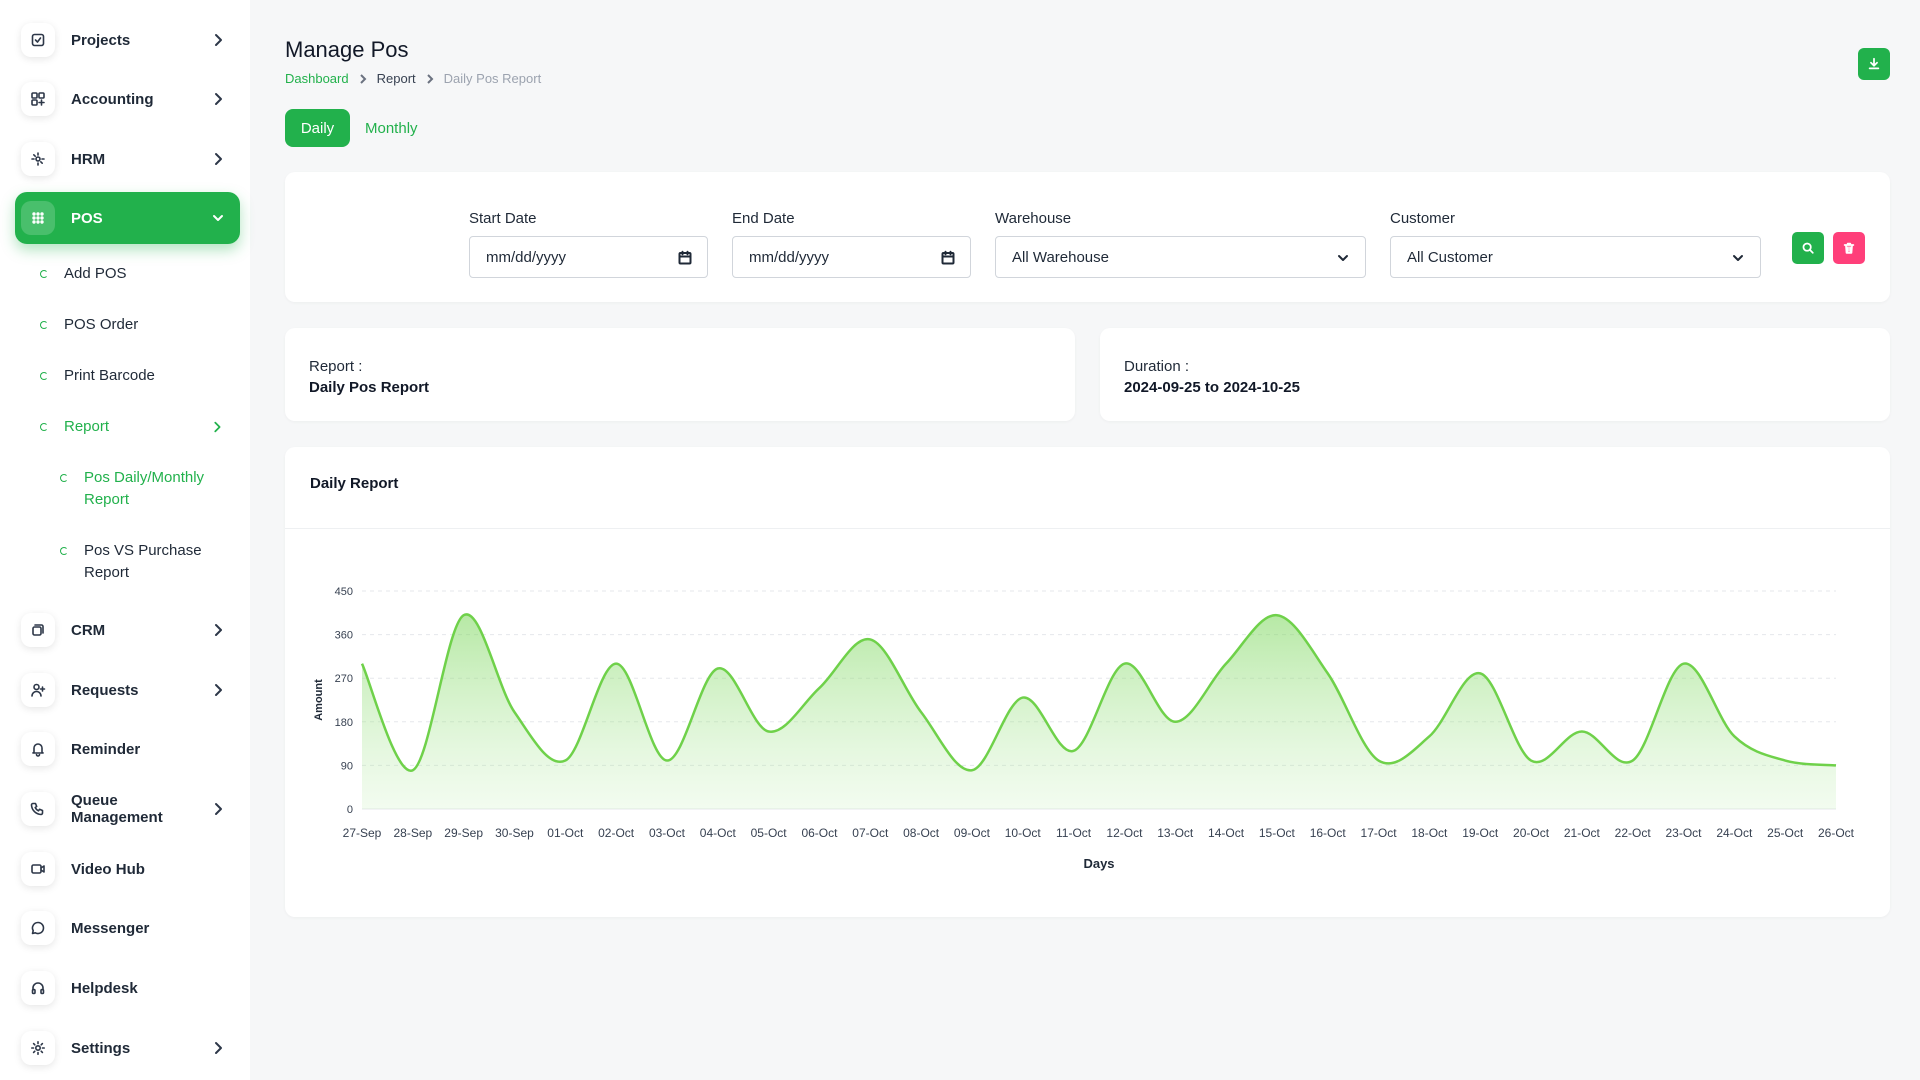 The image size is (1920, 1080). What do you see at coordinates (38, 809) in the screenshot?
I see `phone-icon` at bounding box center [38, 809].